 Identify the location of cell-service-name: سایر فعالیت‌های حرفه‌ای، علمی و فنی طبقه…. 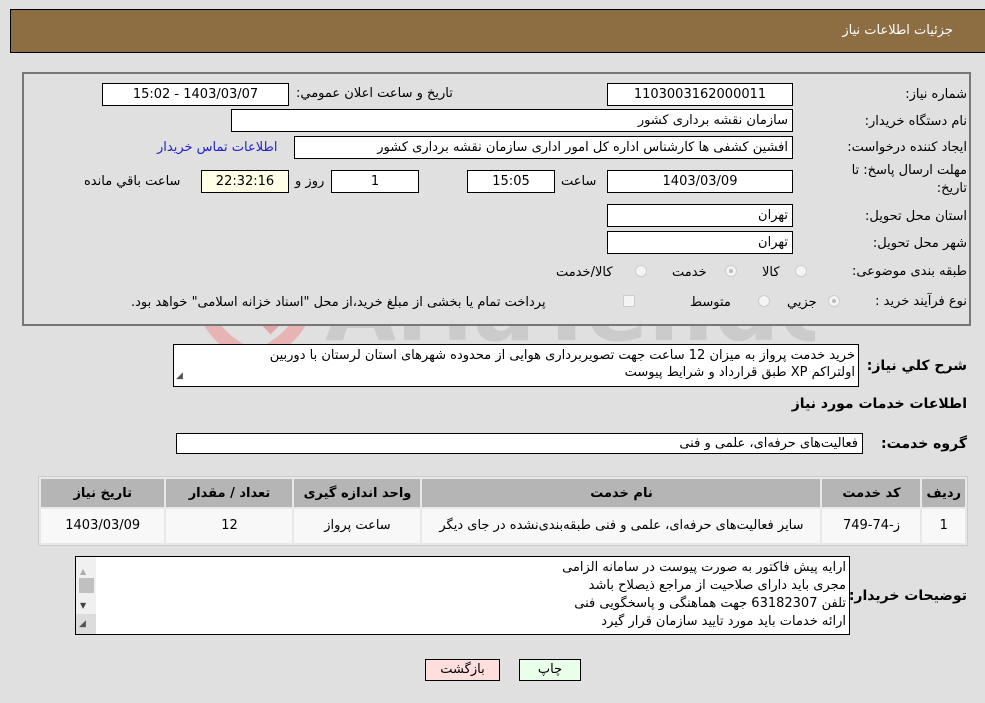
(621, 526).